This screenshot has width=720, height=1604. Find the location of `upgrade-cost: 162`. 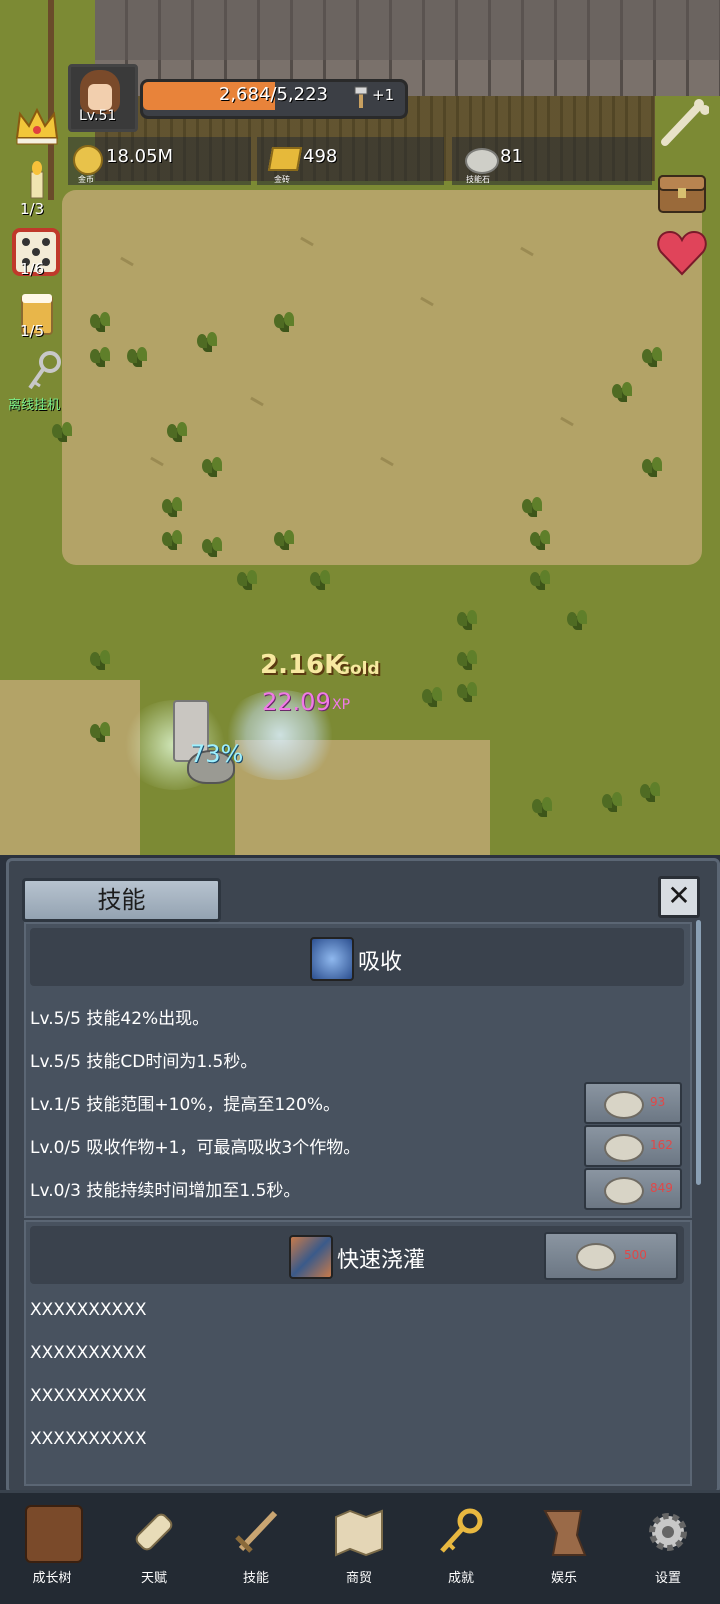

upgrade-cost: 162 is located at coordinates (661, 1145).